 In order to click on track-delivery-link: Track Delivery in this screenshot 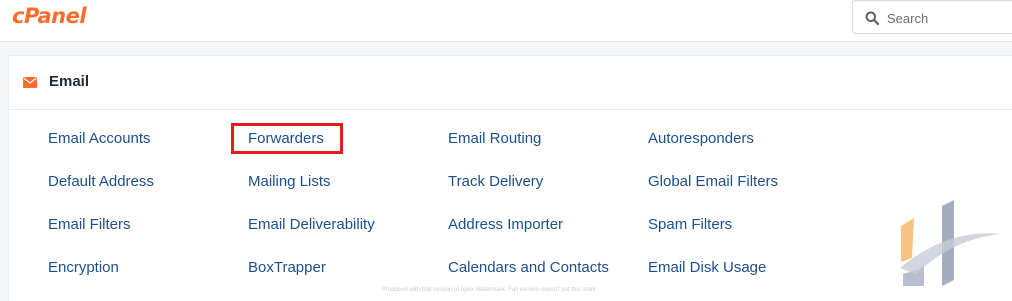, I will do `click(495, 181)`.